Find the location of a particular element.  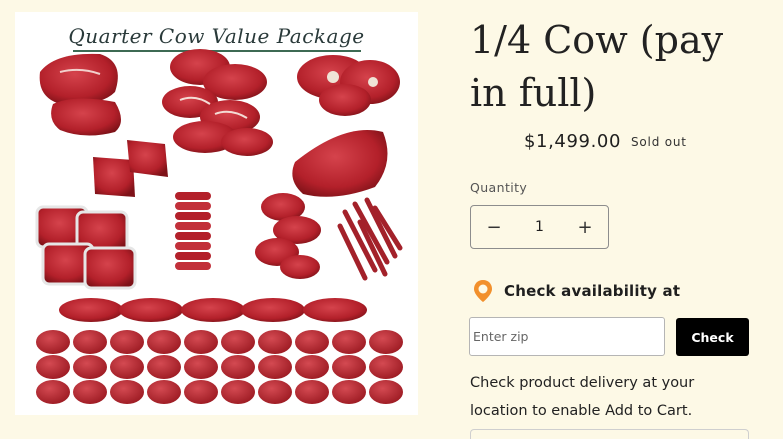

steak-pile-center is located at coordinates (217, 102).